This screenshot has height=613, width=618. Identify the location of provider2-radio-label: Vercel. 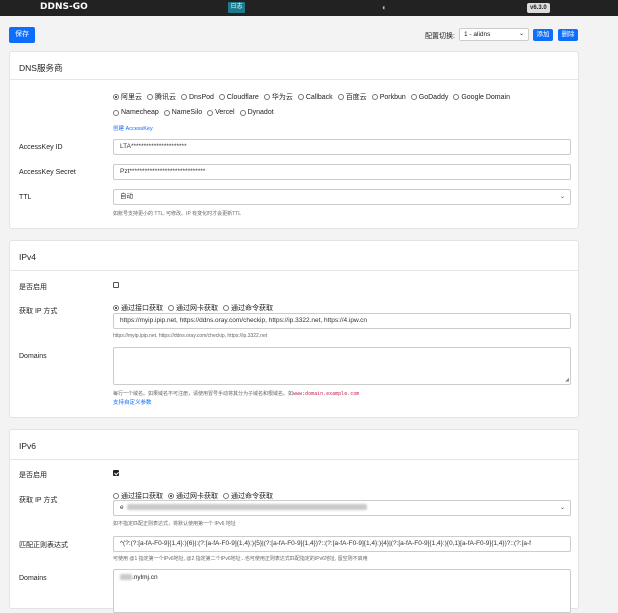
(225, 112).